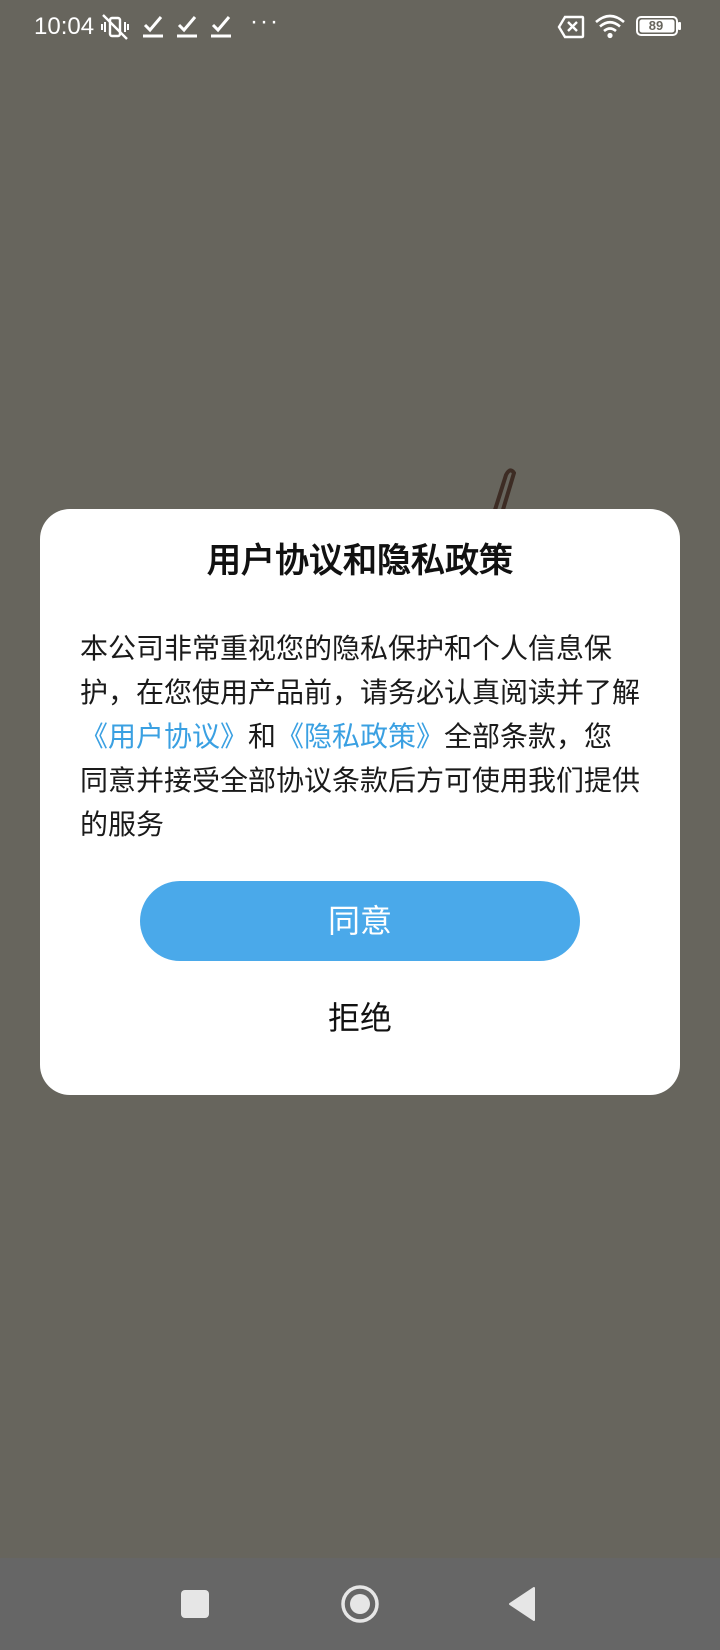  I want to click on agree-button: 同意, so click(360, 921).